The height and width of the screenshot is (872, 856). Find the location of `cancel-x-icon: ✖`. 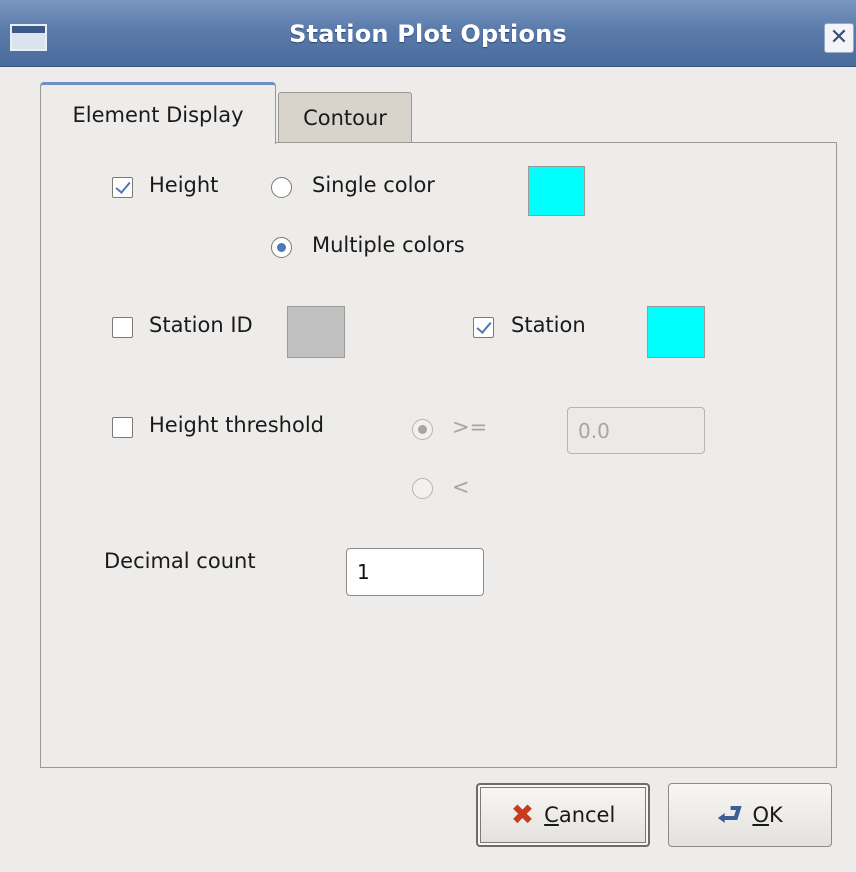

cancel-x-icon: ✖ is located at coordinates (522, 814).